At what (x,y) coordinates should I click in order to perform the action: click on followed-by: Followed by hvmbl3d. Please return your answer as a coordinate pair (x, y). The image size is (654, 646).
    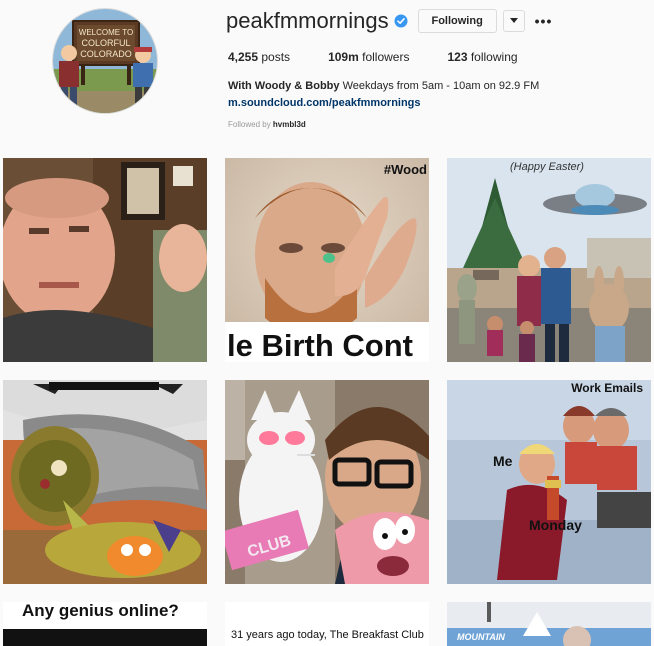
    Looking at the image, I should click on (267, 124).